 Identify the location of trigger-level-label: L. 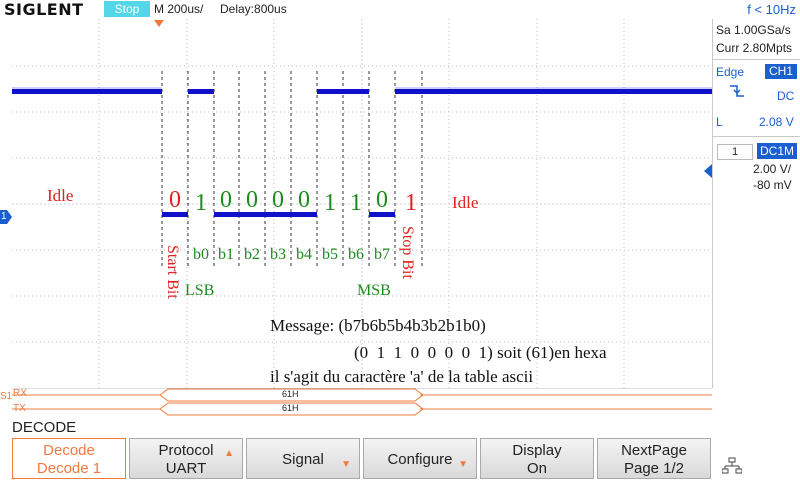
(719, 122).